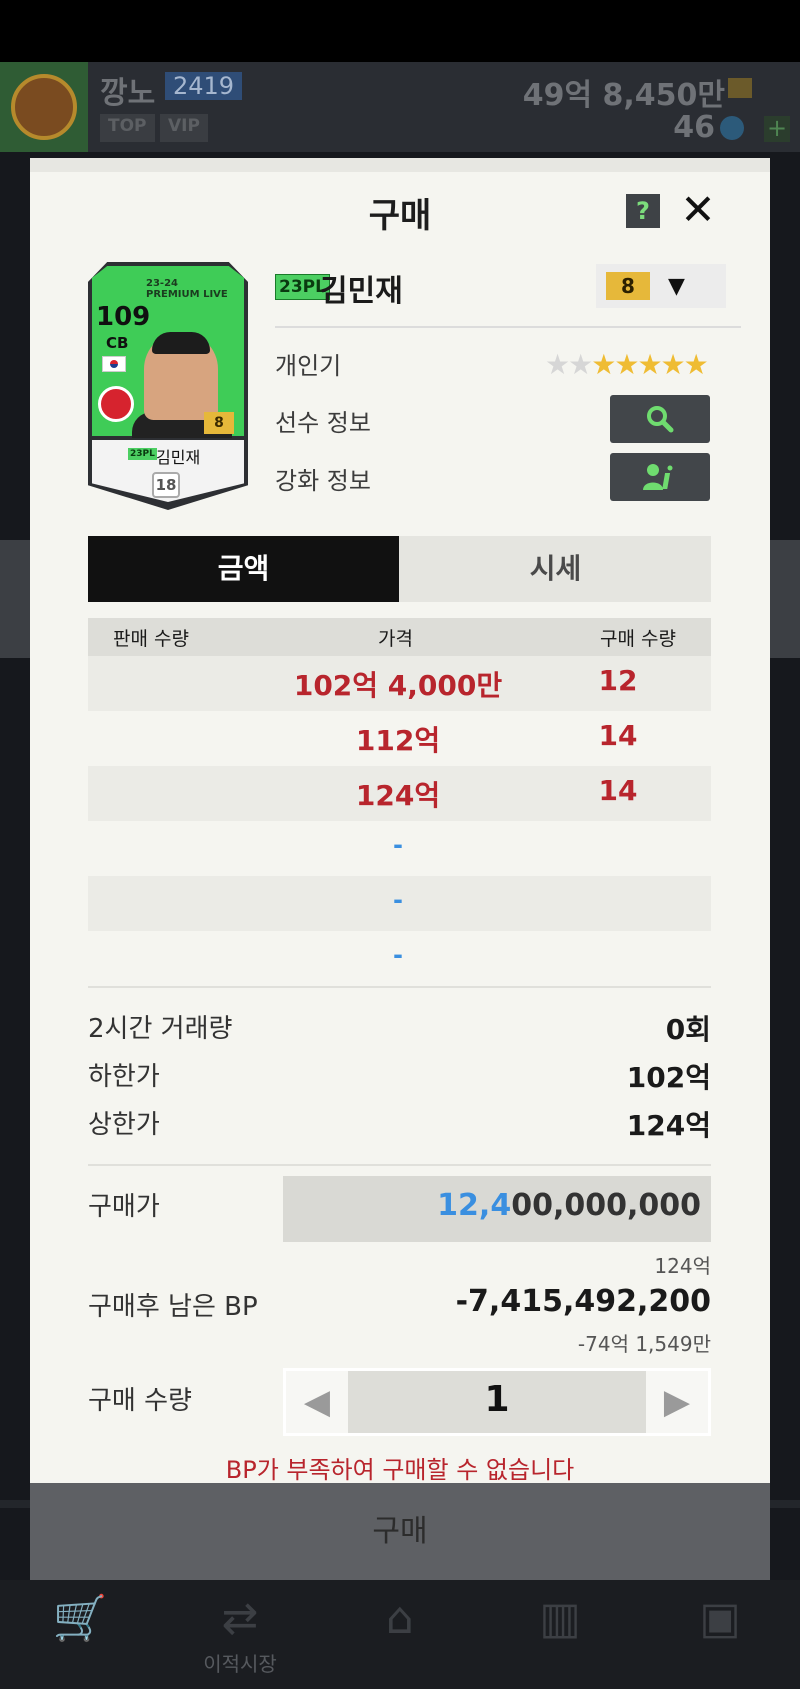 This screenshot has height=1689, width=800. Describe the element at coordinates (116, 404) in the screenshot. I see `bayern-crest-icon` at that location.